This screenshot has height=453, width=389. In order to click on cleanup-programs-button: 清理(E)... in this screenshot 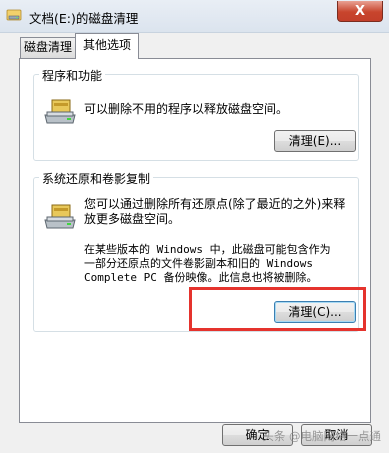, I will do `click(315, 141)`.